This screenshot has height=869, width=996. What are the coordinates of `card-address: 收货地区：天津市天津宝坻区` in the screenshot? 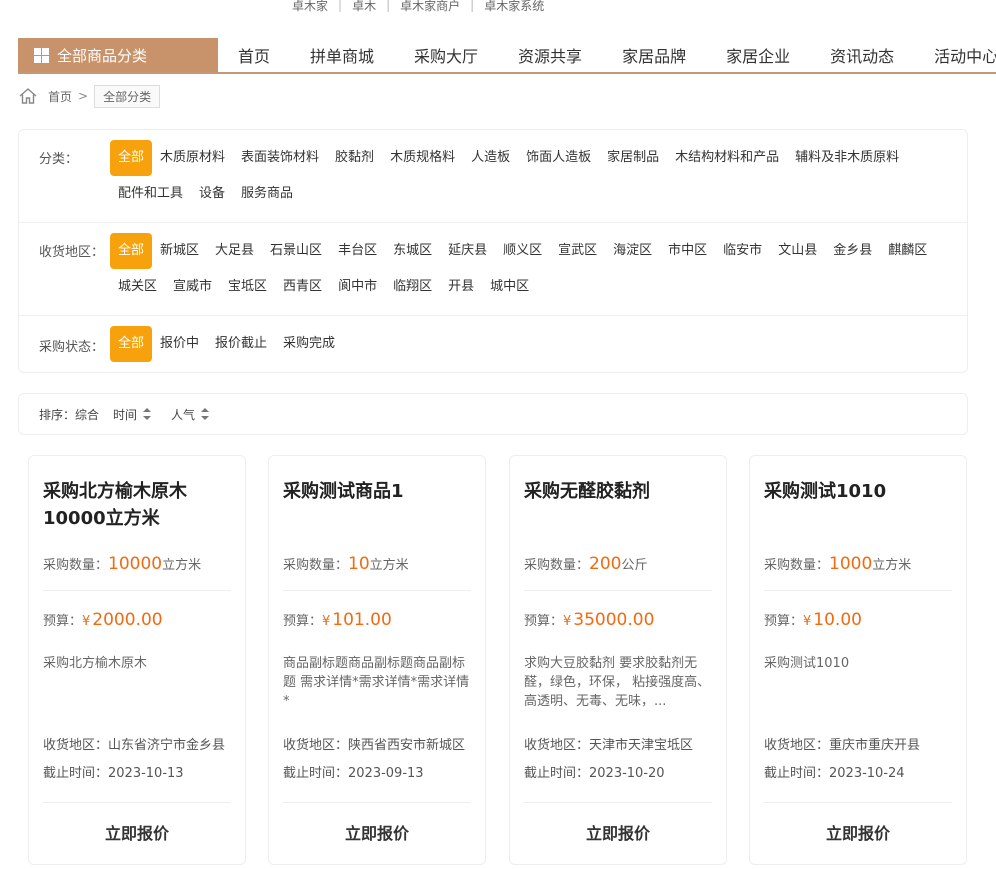 It's located at (618, 743).